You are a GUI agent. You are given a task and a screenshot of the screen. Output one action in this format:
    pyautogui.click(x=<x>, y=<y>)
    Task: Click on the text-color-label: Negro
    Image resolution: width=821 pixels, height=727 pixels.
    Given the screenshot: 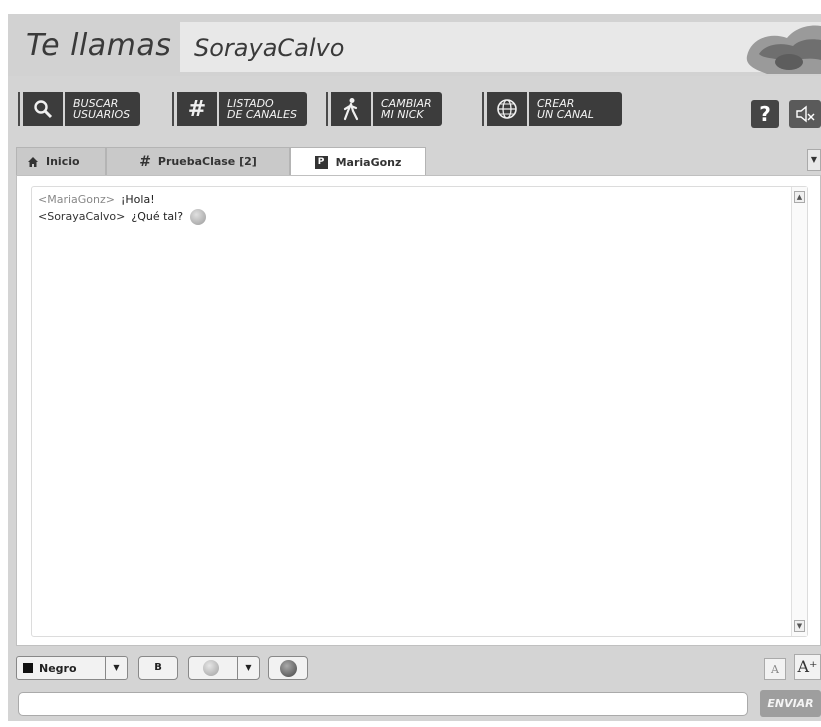 What is the action you would take?
    pyautogui.click(x=58, y=668)
    